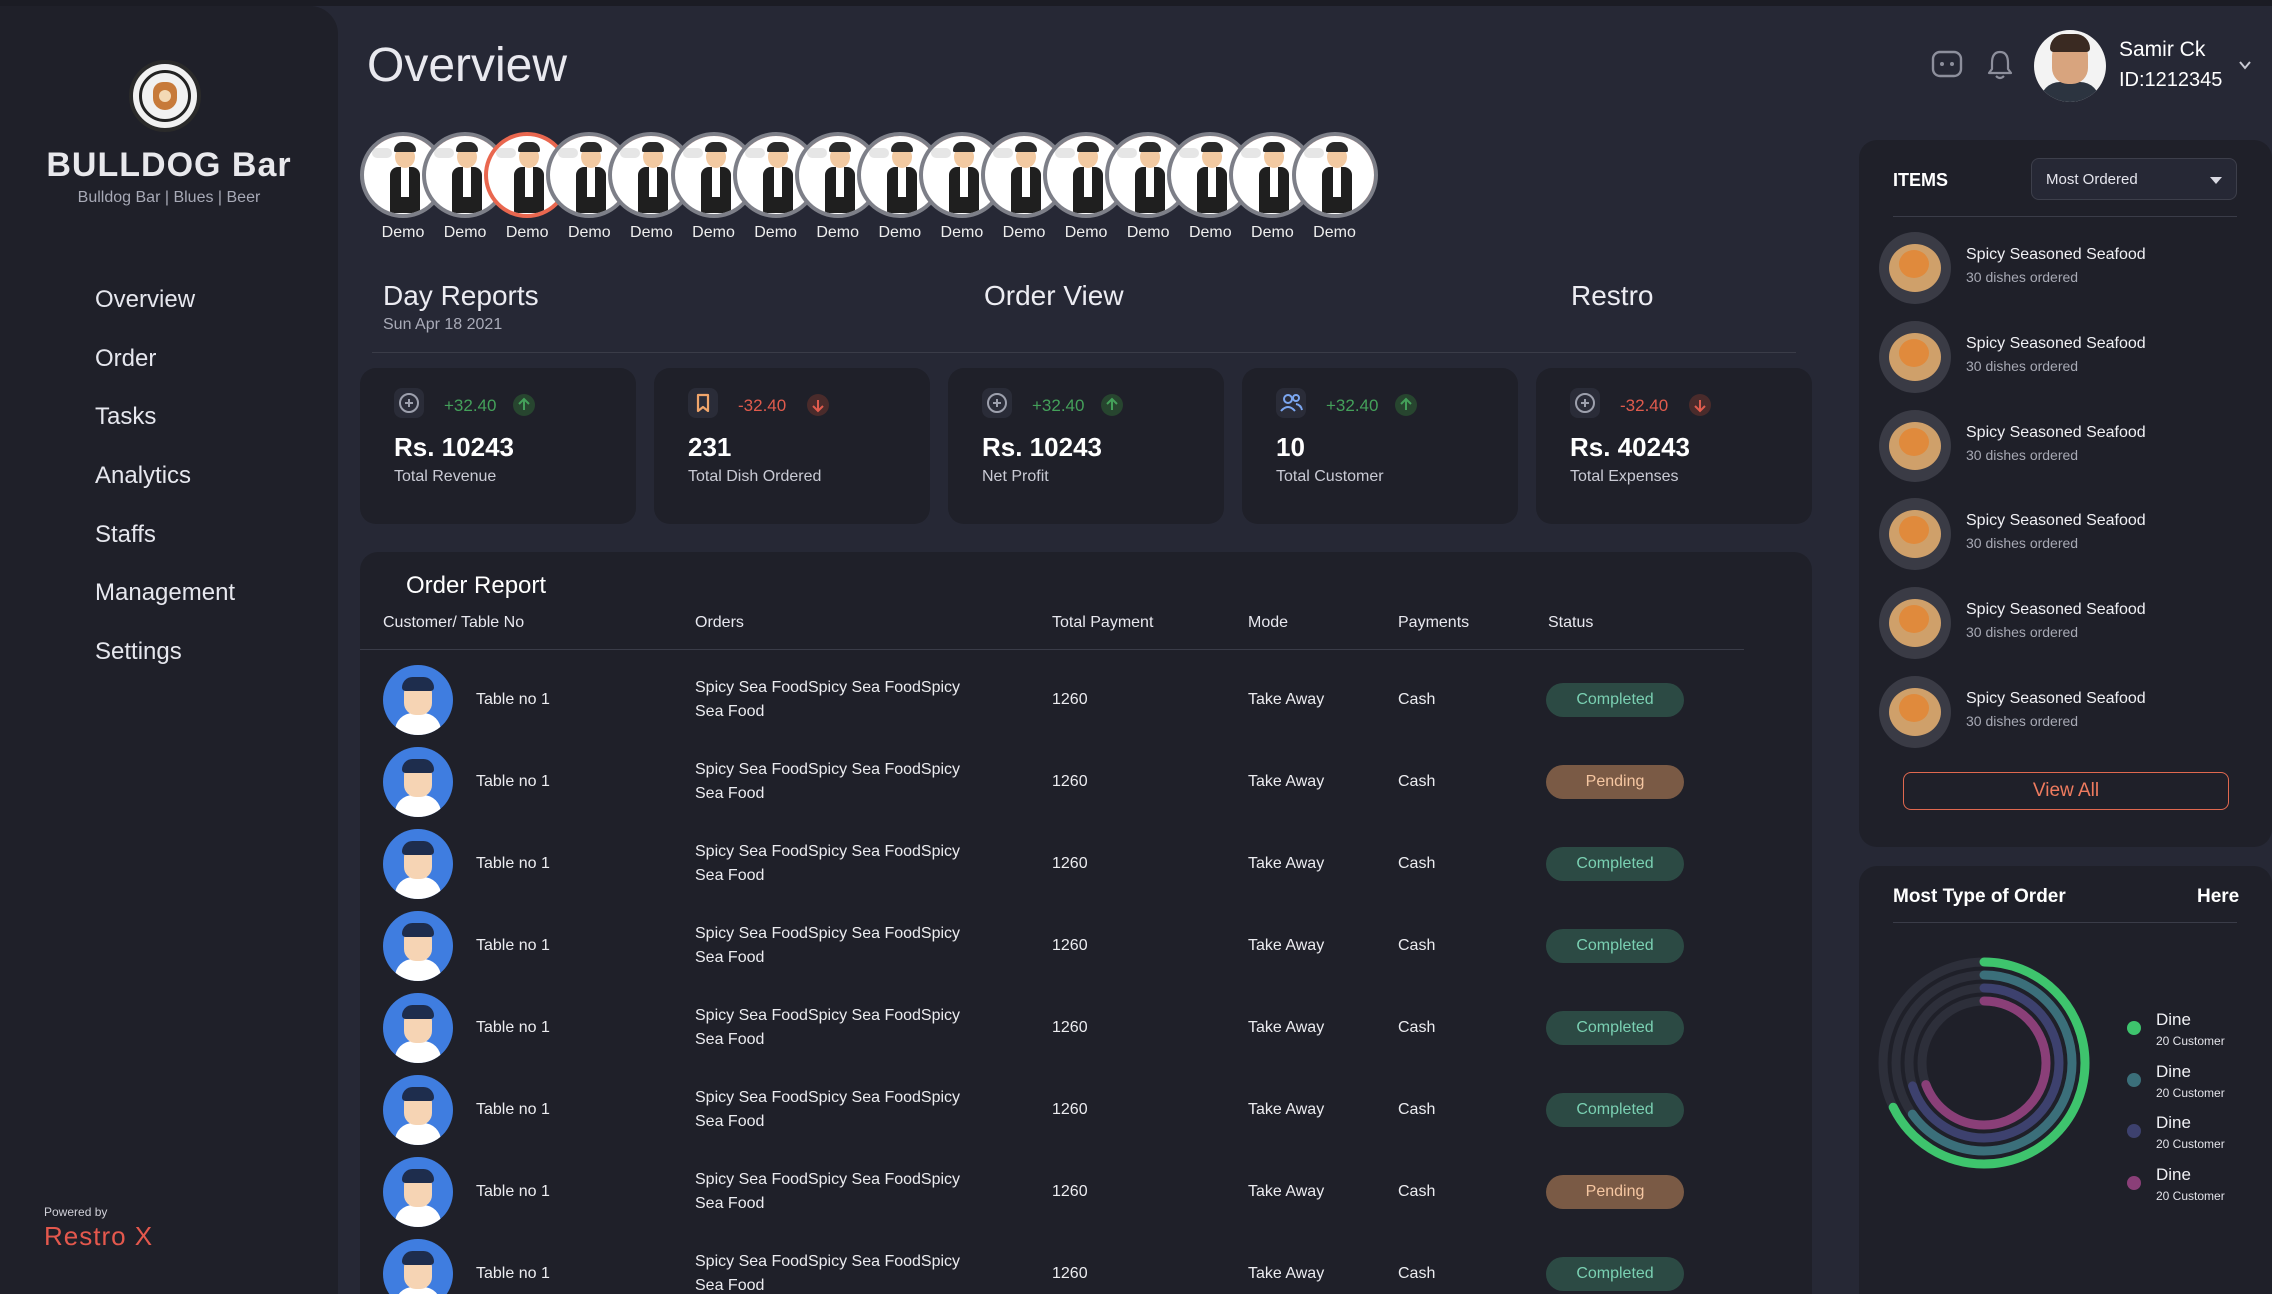 This screenshot has width=2272, height=1294. Describe the element at coordinates (1979, 896) in the screenshot. I see `order-type-title: Most Type of Order` at that location.